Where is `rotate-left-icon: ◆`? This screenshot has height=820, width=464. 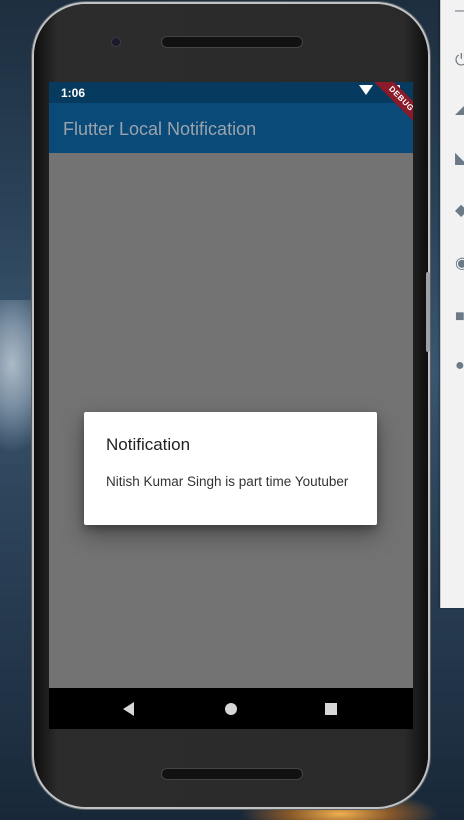 rotate-left-icon: ◆ is located at coordinates (459, 211).